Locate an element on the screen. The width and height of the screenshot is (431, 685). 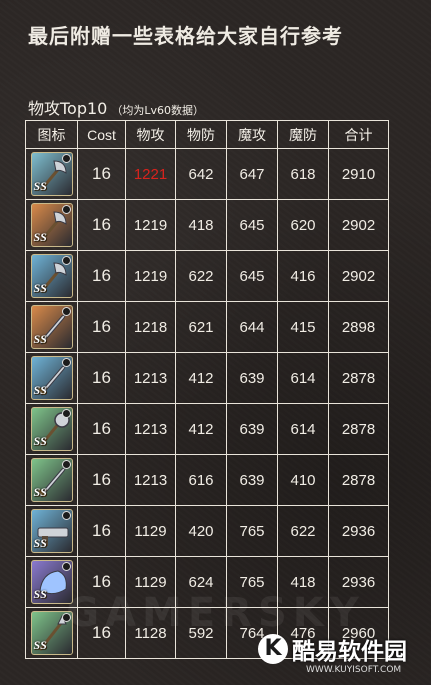
section-title-text: 物攻Top10 is located at coordinates (68, 108).